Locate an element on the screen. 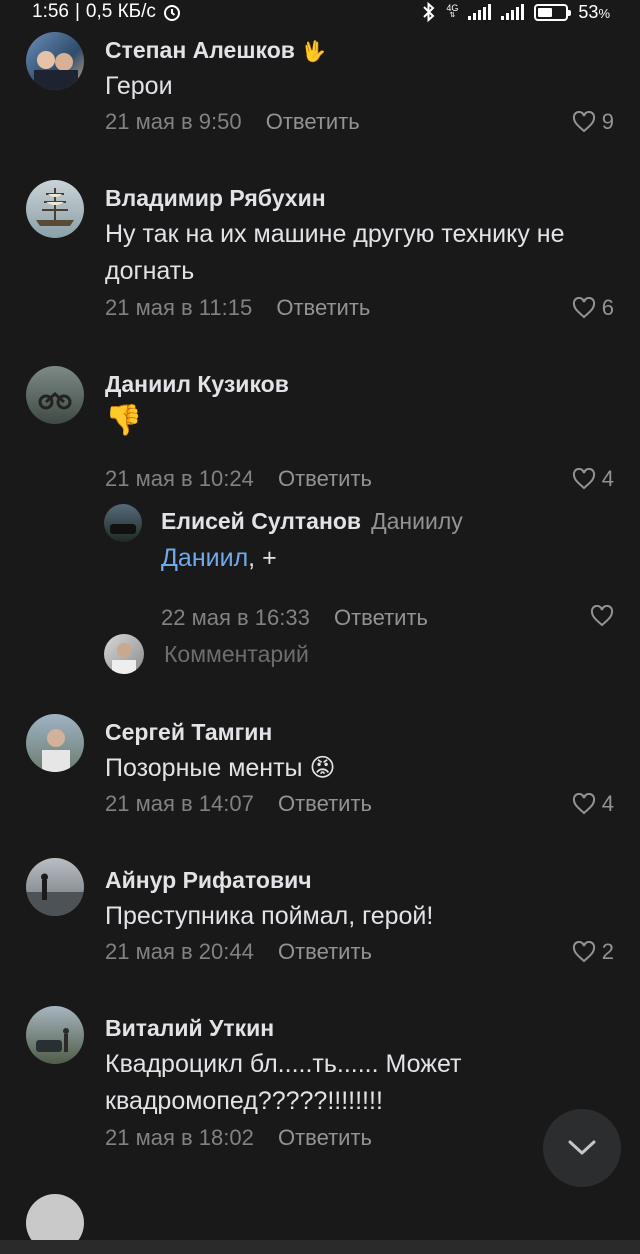 The width and height of the screenshot is (640, 1254). reply-meta: 22 мая в 16:33 Ответить is located at coordinates (294, 618).